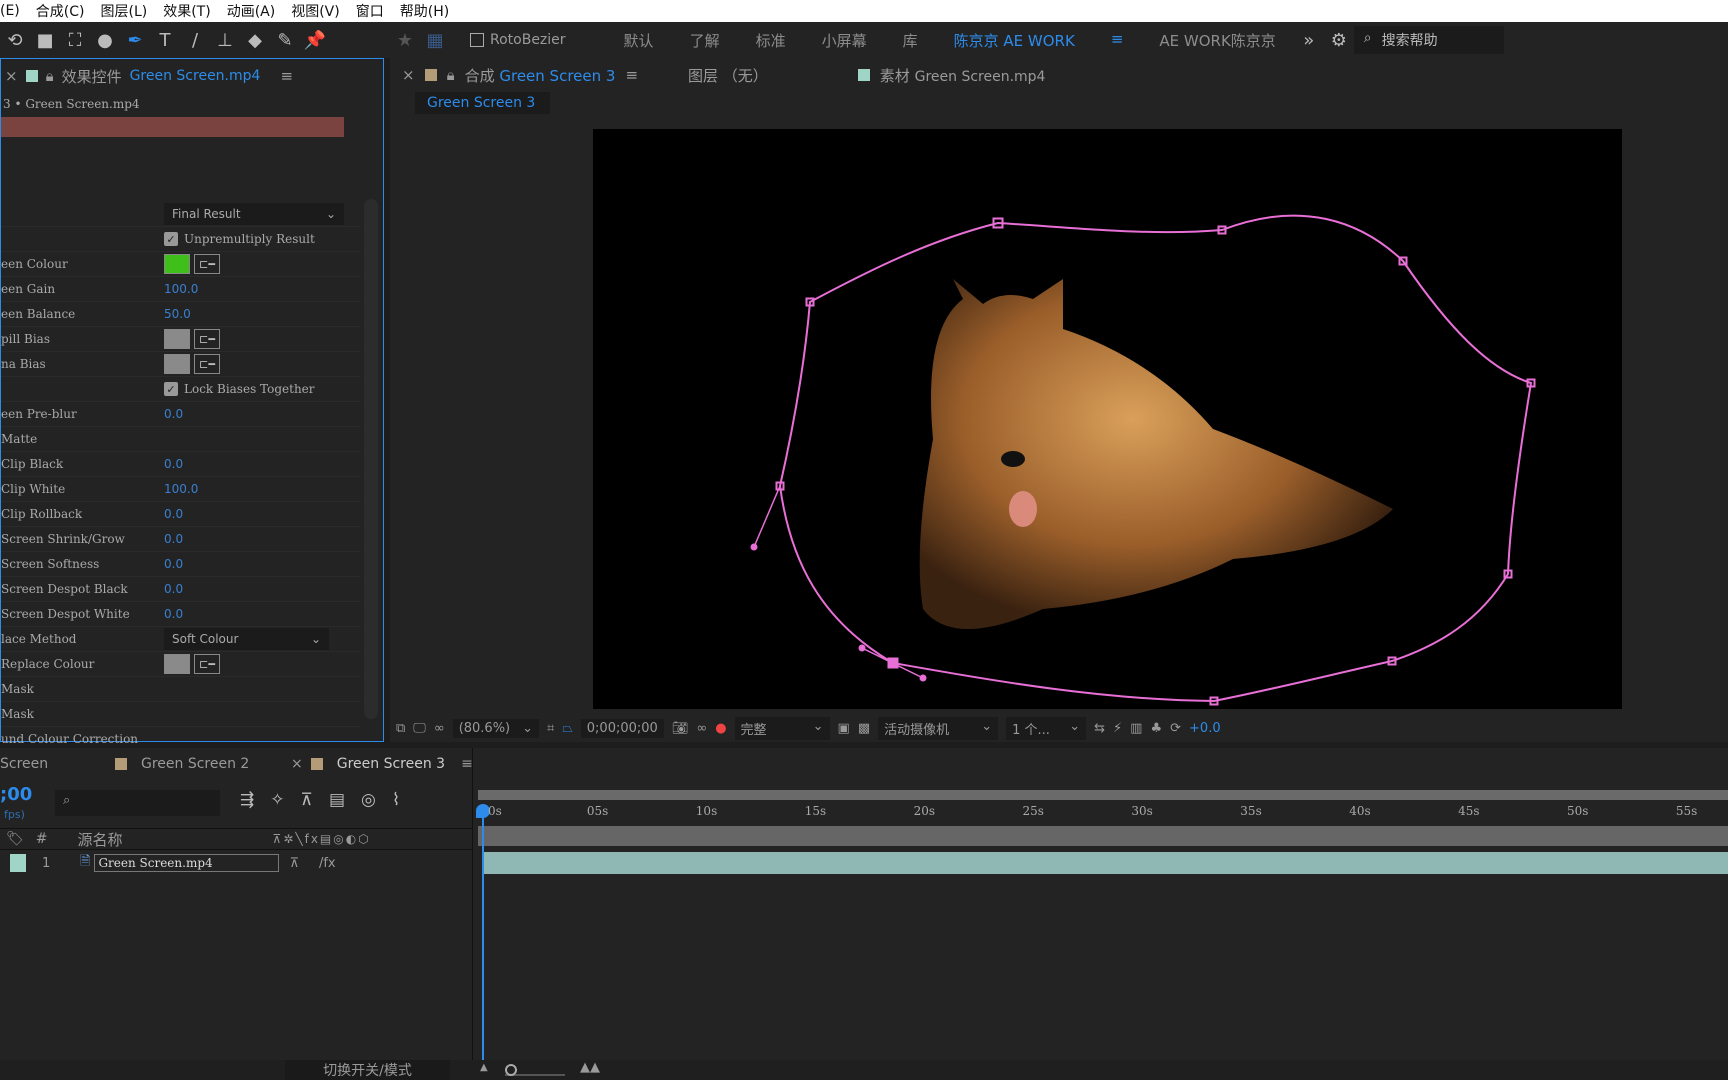 This screenshot has height=1080, width=1728. Describe the element at coordinates (844, 40) in the screenshot. I see `workspace-tab: 小屏幕` at that location.